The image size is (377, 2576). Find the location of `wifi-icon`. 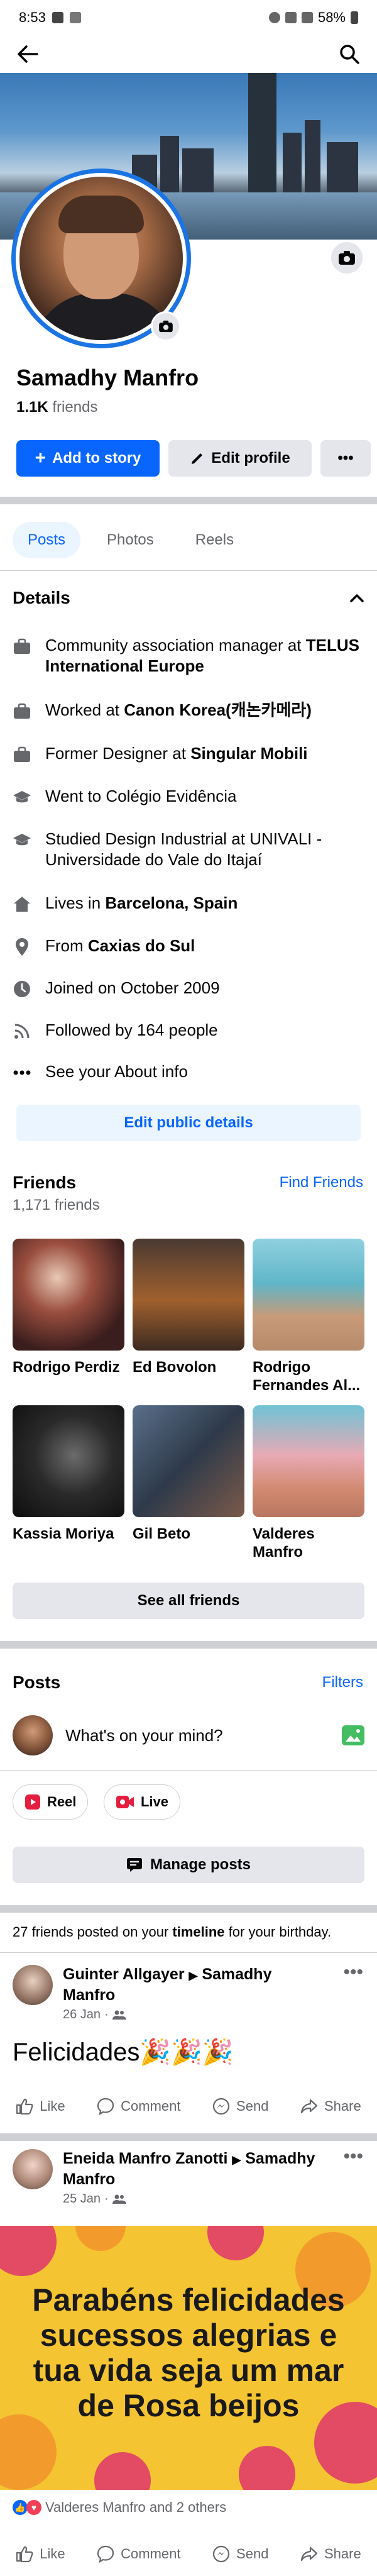

wifi-icon is located at coordinates (291, 17).